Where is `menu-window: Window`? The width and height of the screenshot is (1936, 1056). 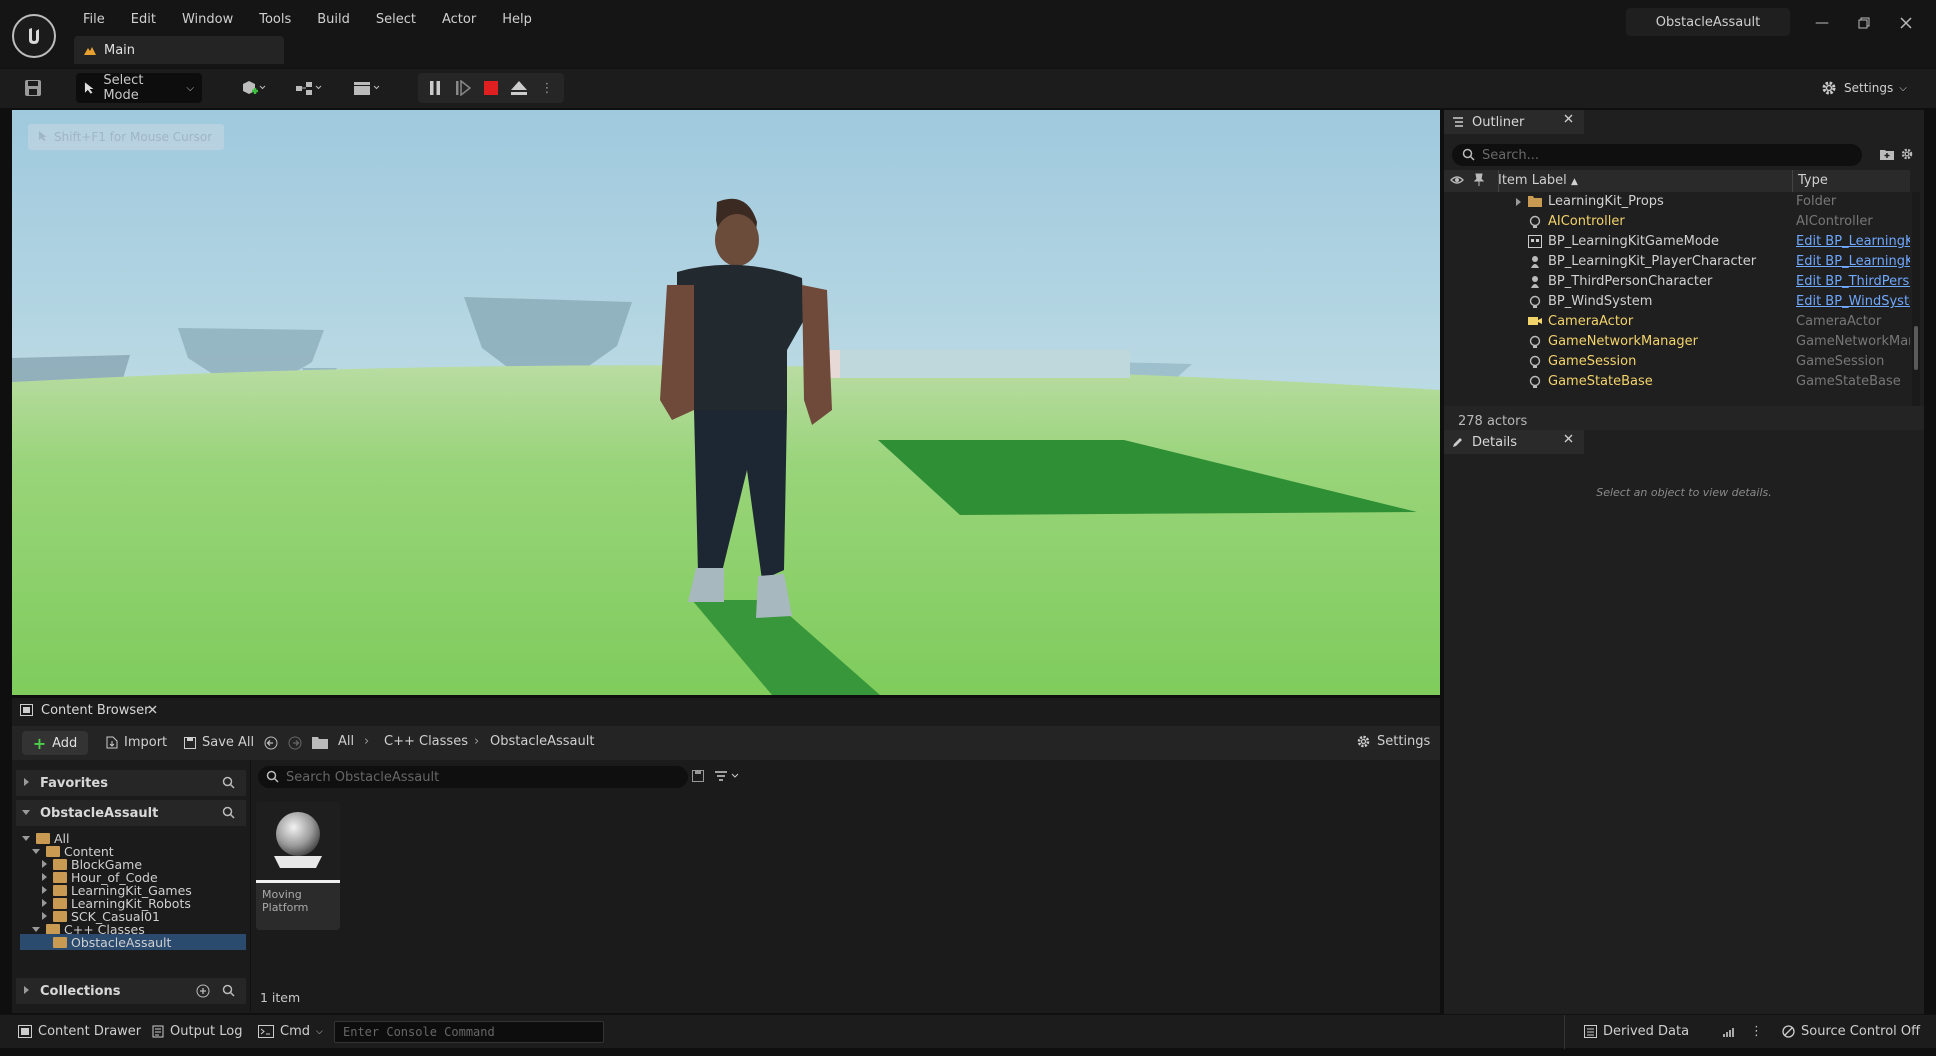
menu-window: Window is located at coordinates (207, 20).